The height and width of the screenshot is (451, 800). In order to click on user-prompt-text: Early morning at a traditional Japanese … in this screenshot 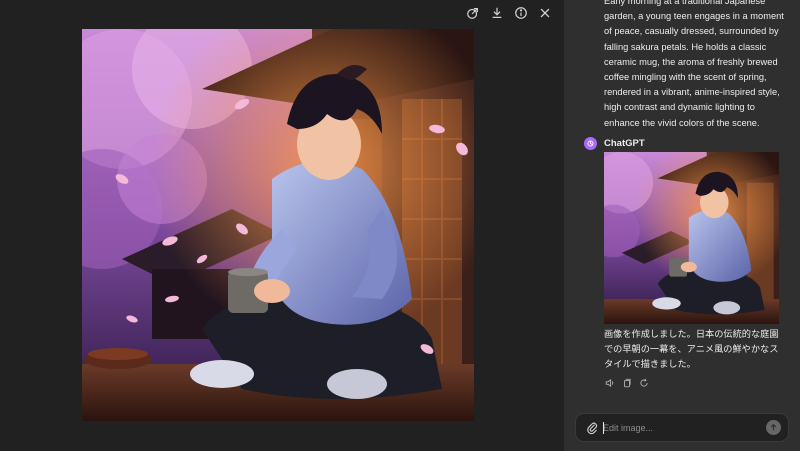, I will do `click(694, 64)`.